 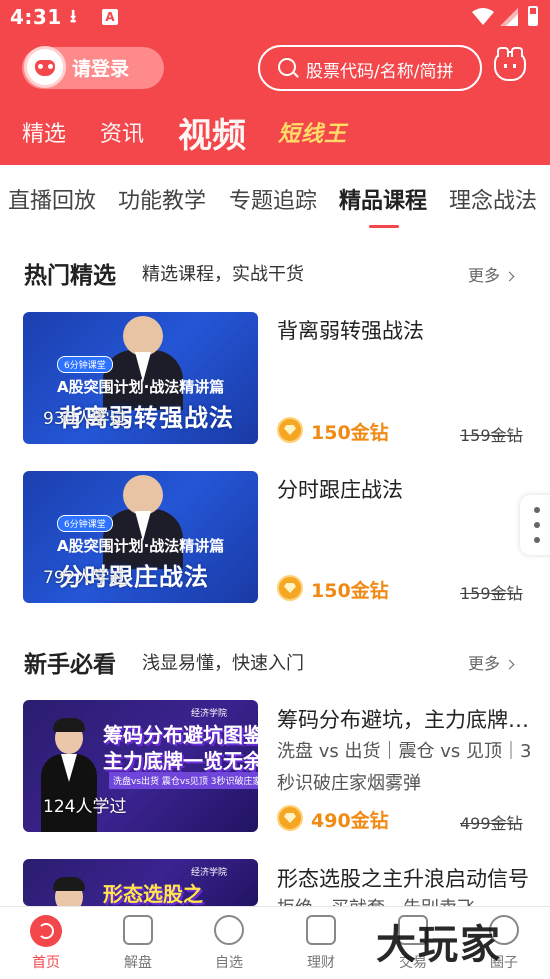 I want to click on section-subtitle-newbie: 浅显易懂，快速入门, so click(x=223, y=663).